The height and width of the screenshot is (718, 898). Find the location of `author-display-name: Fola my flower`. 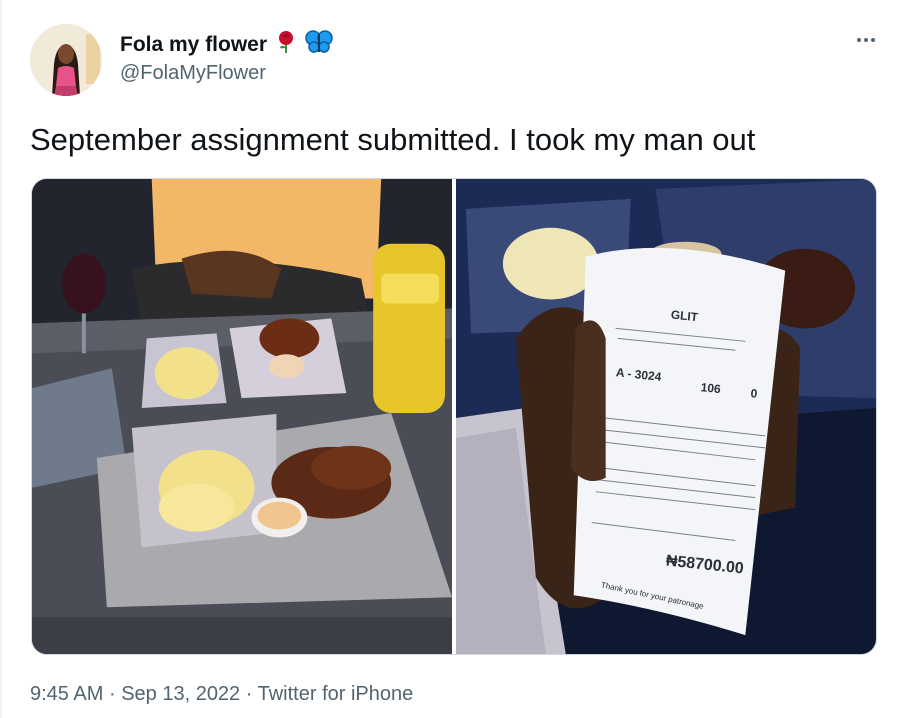

author-display-name: Fola my flower is located at coordinates (193, 45).